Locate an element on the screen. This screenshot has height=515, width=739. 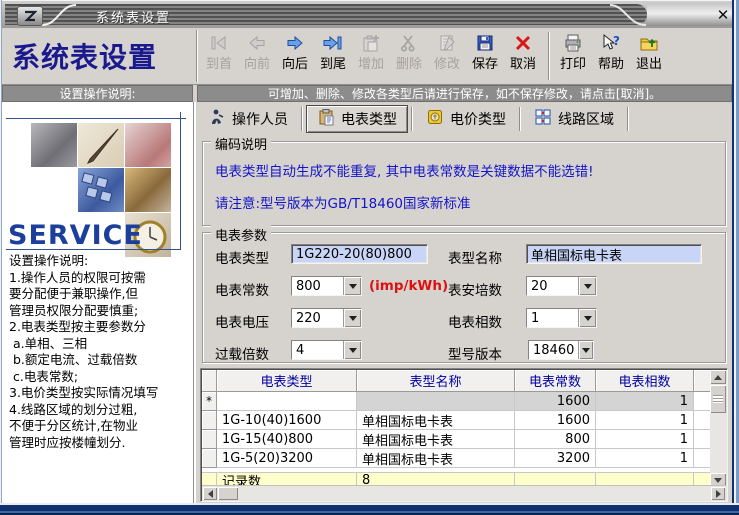
triangle-left-icon is located at coordinates (210, 493).